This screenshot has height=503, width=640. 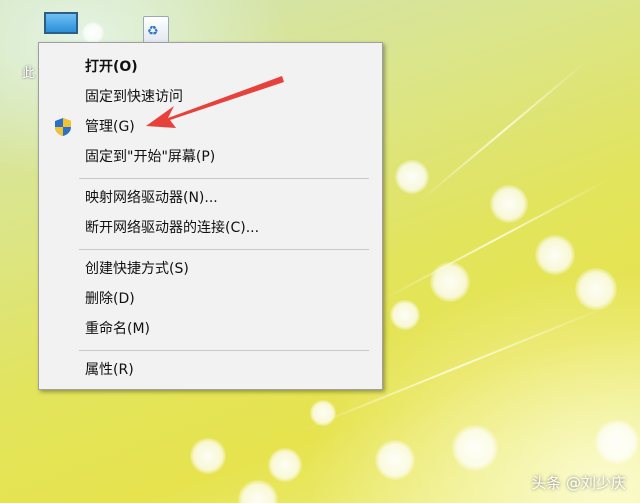 I want to click on desktop-icon-label: 此, so click(x=29, y=73).